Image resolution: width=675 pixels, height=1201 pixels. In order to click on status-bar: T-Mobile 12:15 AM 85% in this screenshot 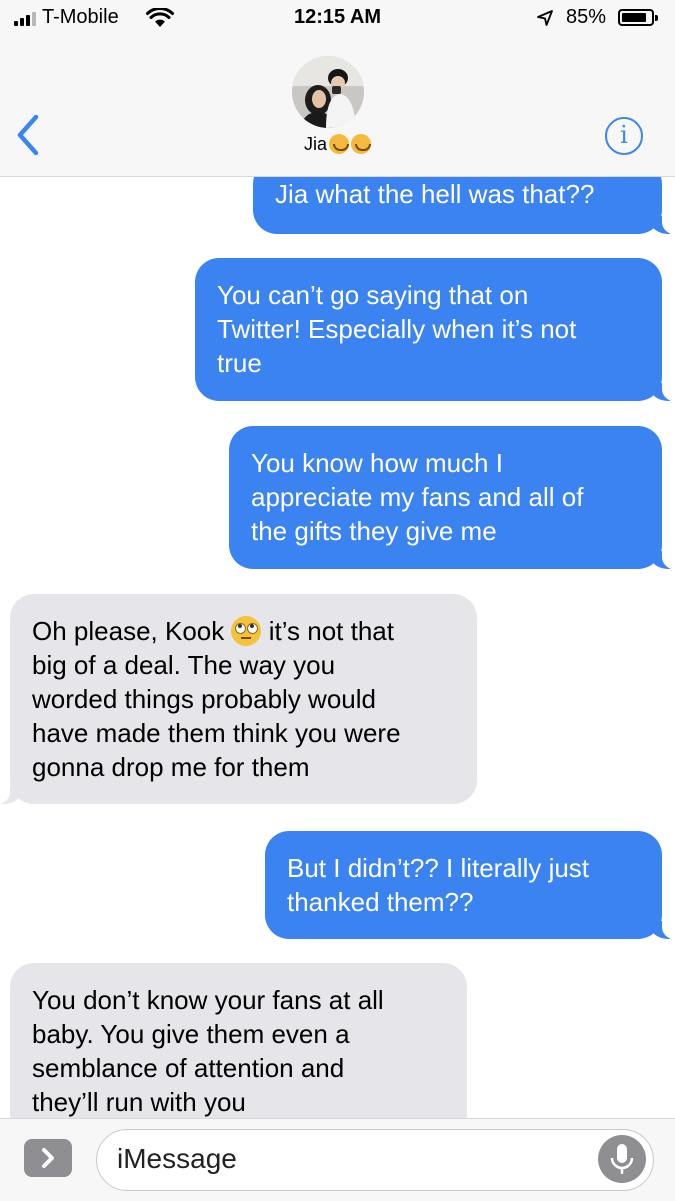, I will do `click(337, 20)`.